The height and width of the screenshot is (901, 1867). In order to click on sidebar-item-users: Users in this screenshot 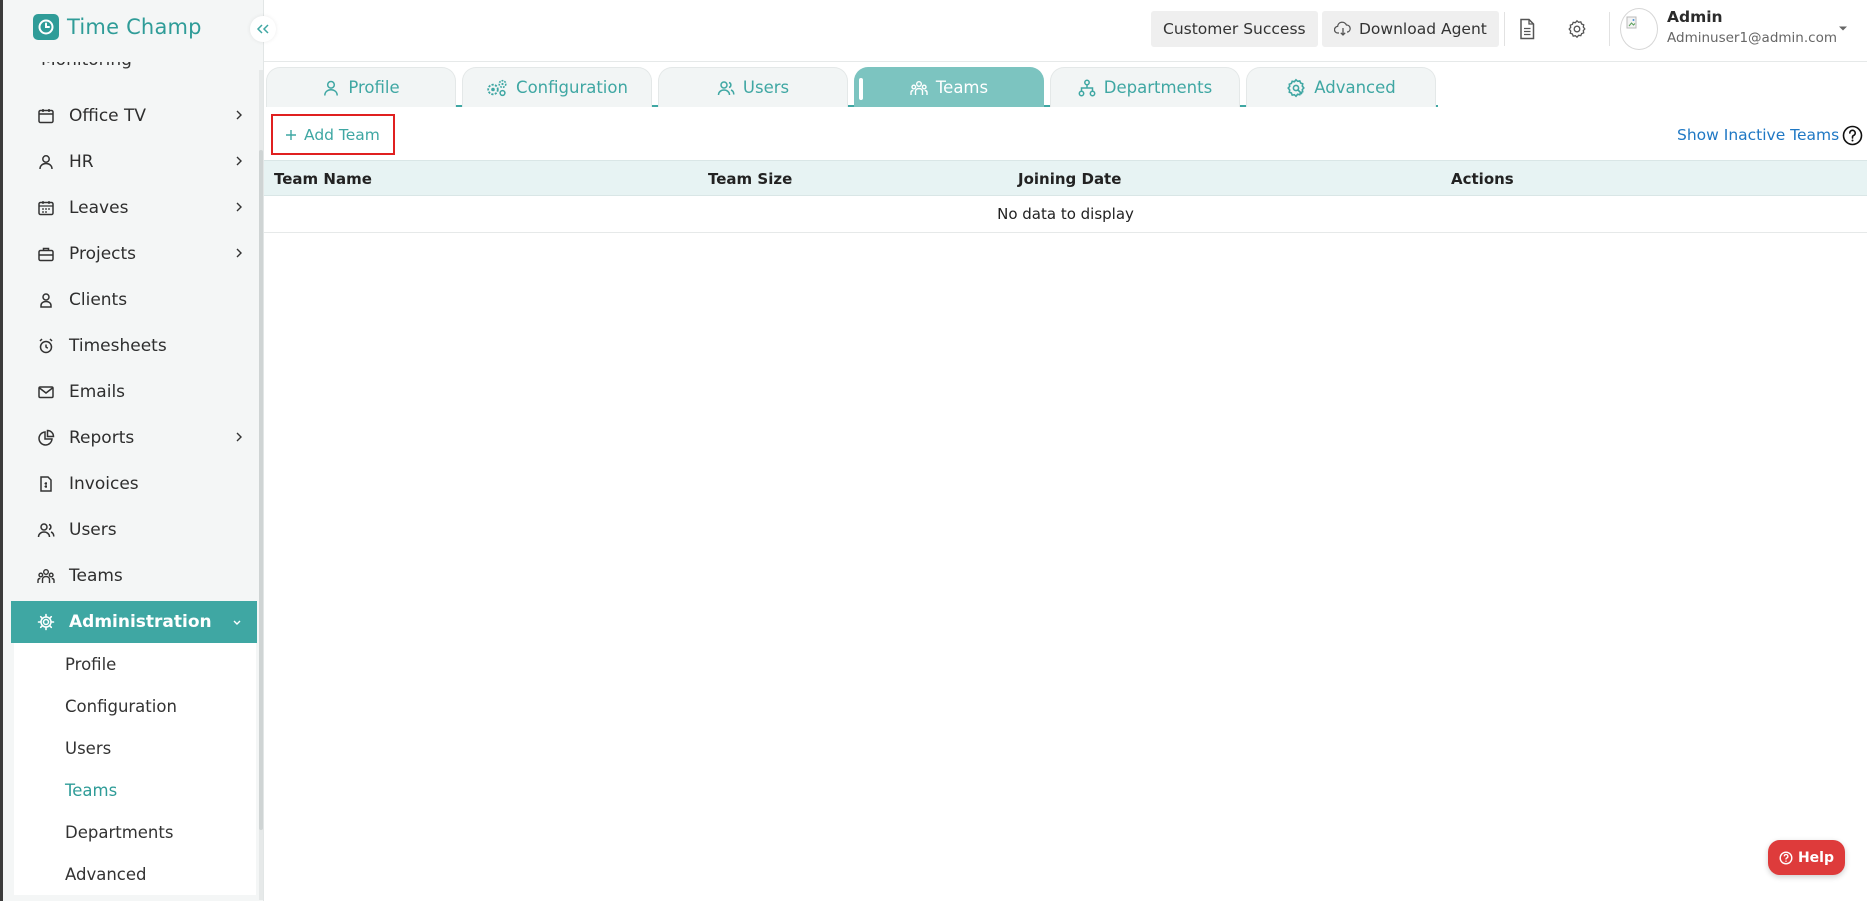, I will do `click(134, 530)`.